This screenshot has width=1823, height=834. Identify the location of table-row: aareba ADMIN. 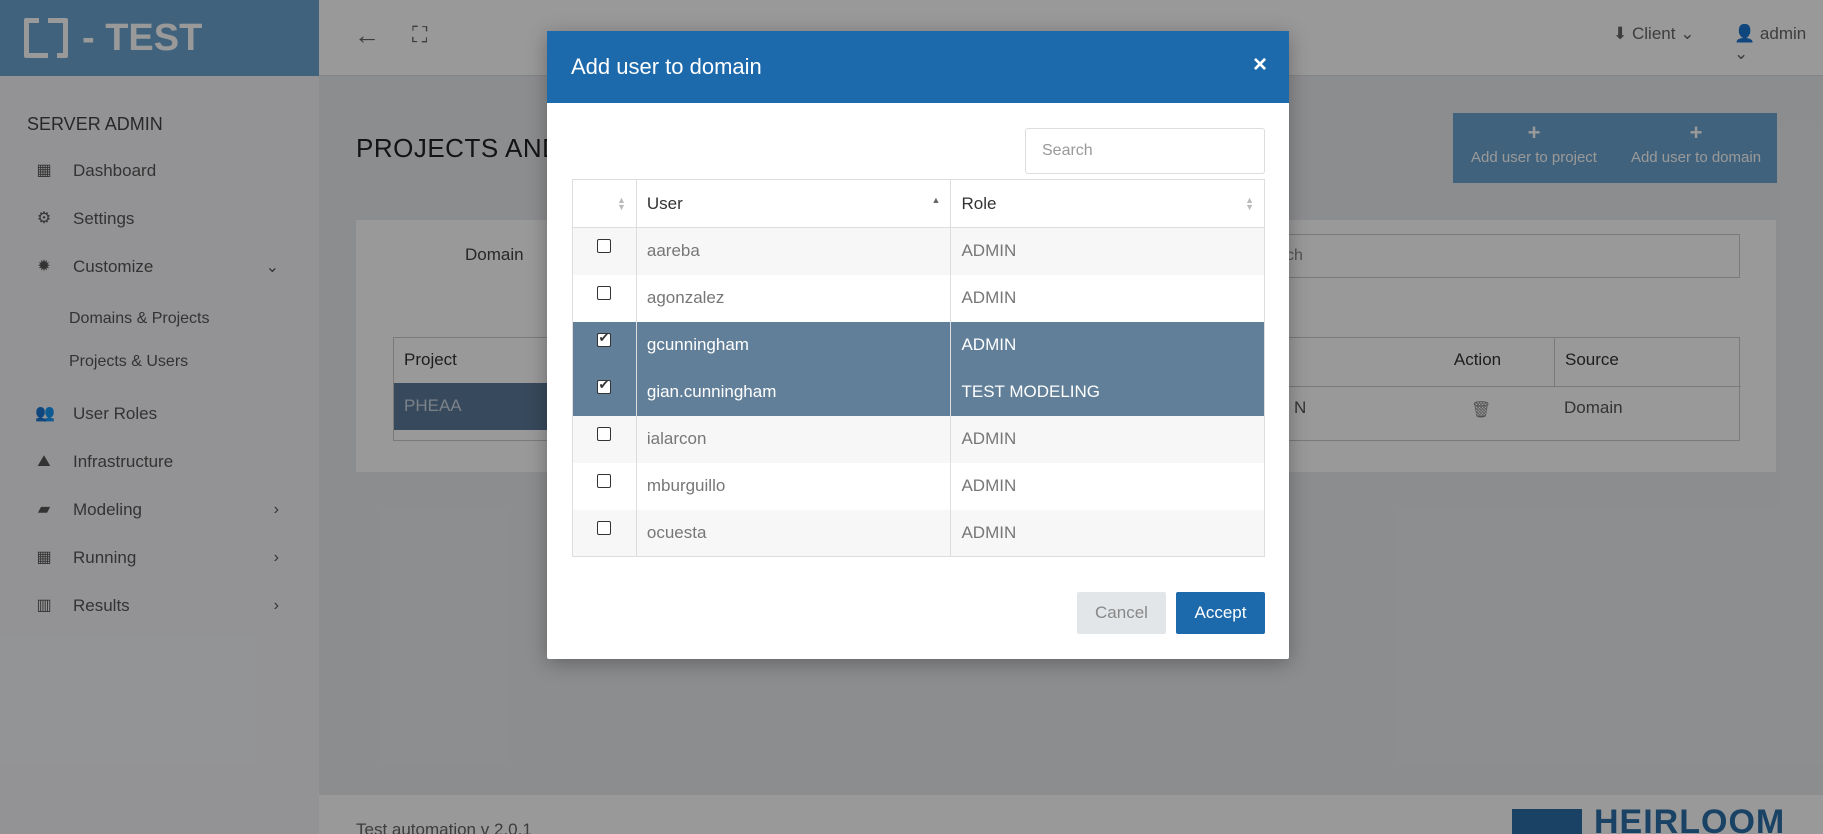
(918, 251).